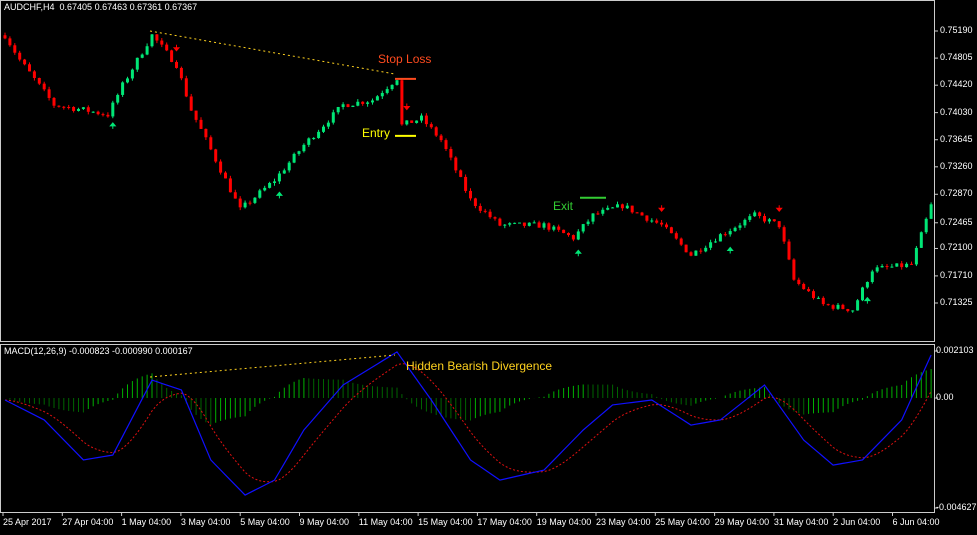  I want to click on stop-loss-label: Stop Loss, so click(405, 59).